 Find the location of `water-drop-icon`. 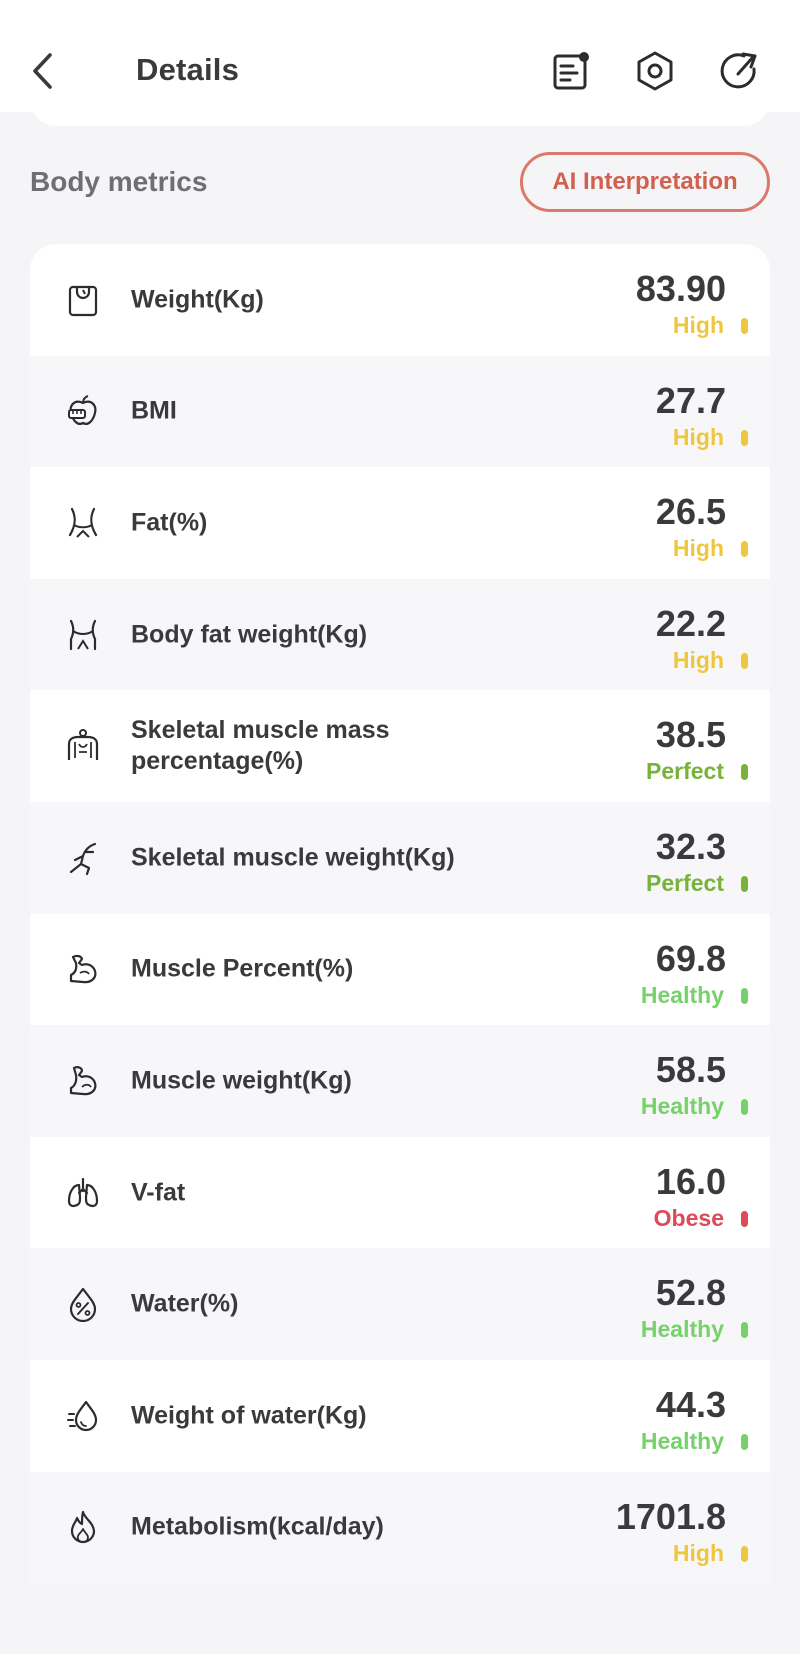

water-drop-icon is located at coordinates (83, 1416).